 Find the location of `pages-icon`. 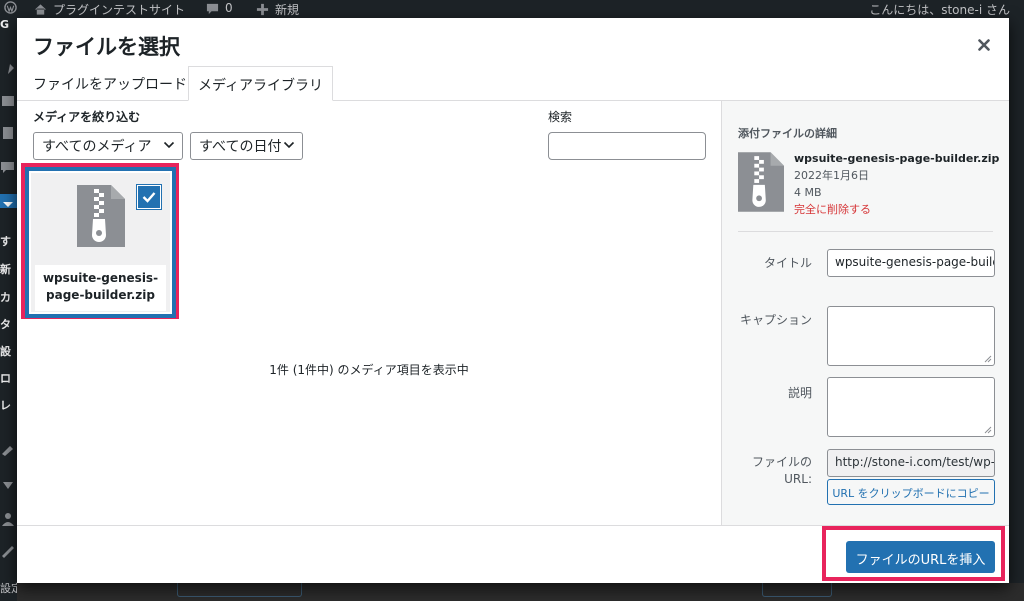

pages-icon is located at coordinates (8, 133).